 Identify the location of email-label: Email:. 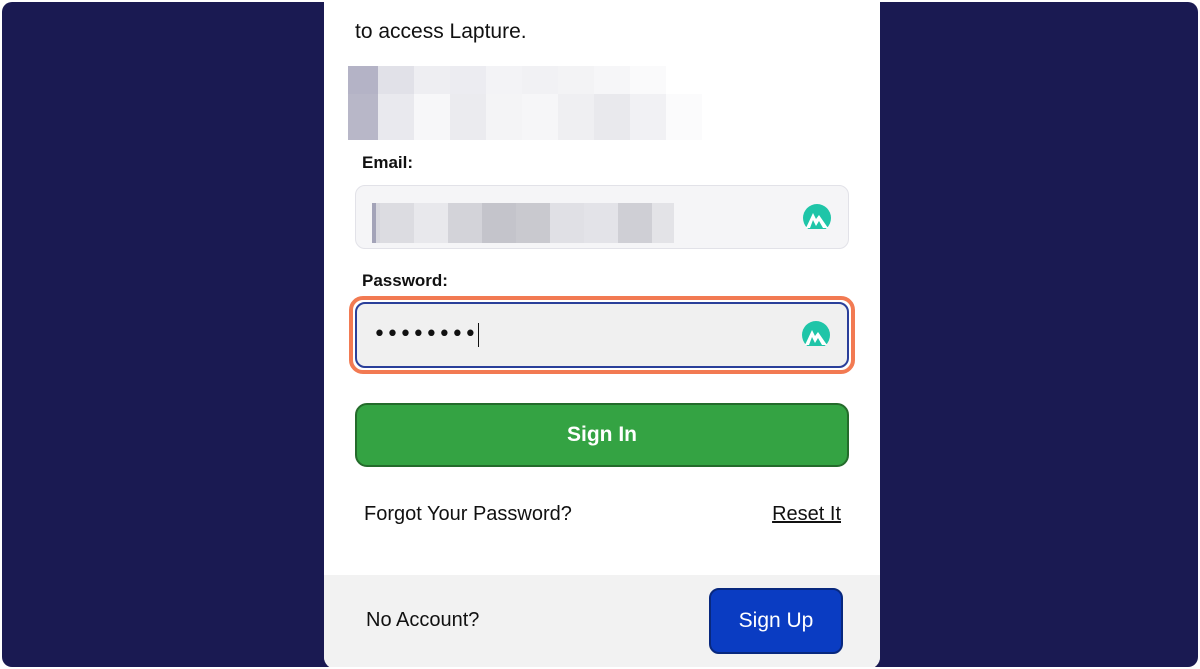
(388, 162).